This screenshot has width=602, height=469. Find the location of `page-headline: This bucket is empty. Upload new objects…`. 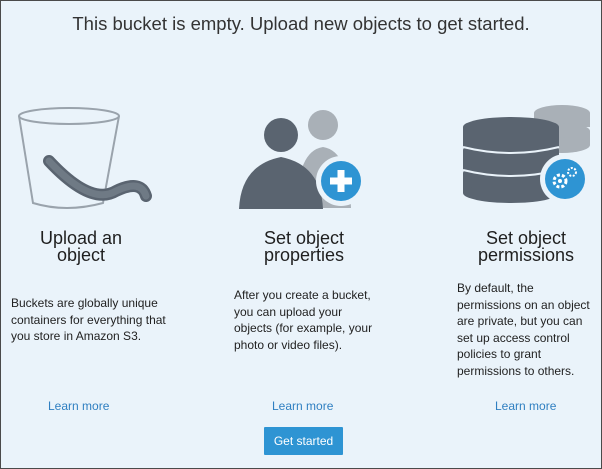

page-headline: This bucket is empty. Upload new objects… is located at coordinates (301, 23).